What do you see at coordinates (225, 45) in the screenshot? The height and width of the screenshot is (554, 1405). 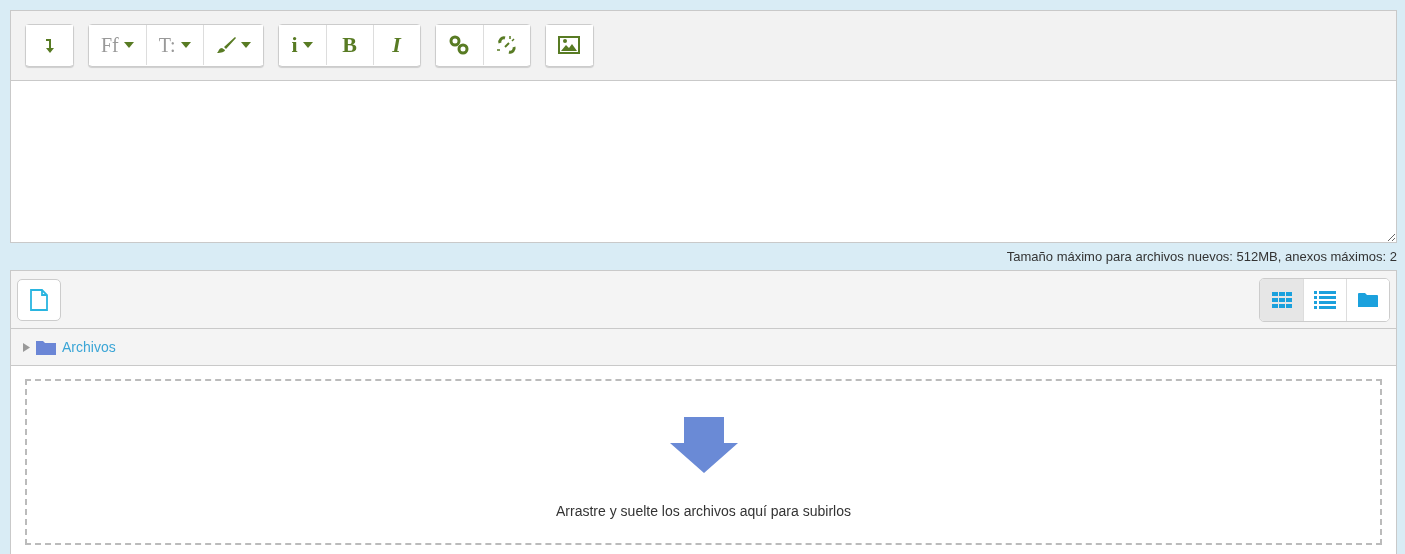 I see `brush-icon` at bounding box center [225, 45].